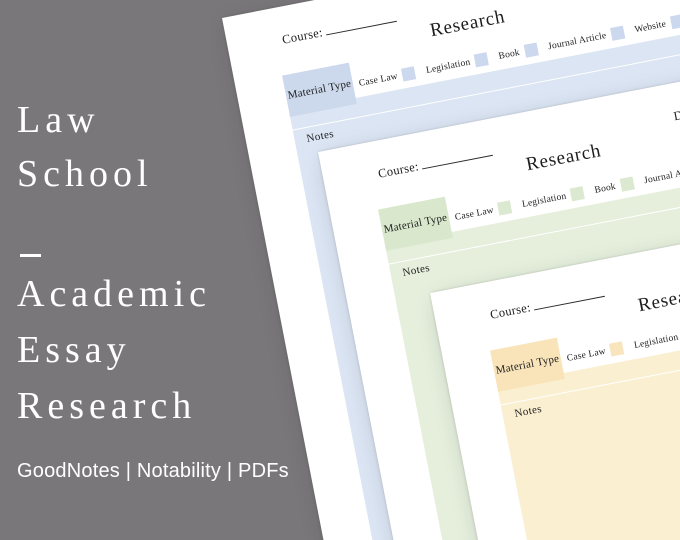  Describe the element at coordinates (114, 294) in the screenshot. I see `product-subtitle-line: Academic` at that location.